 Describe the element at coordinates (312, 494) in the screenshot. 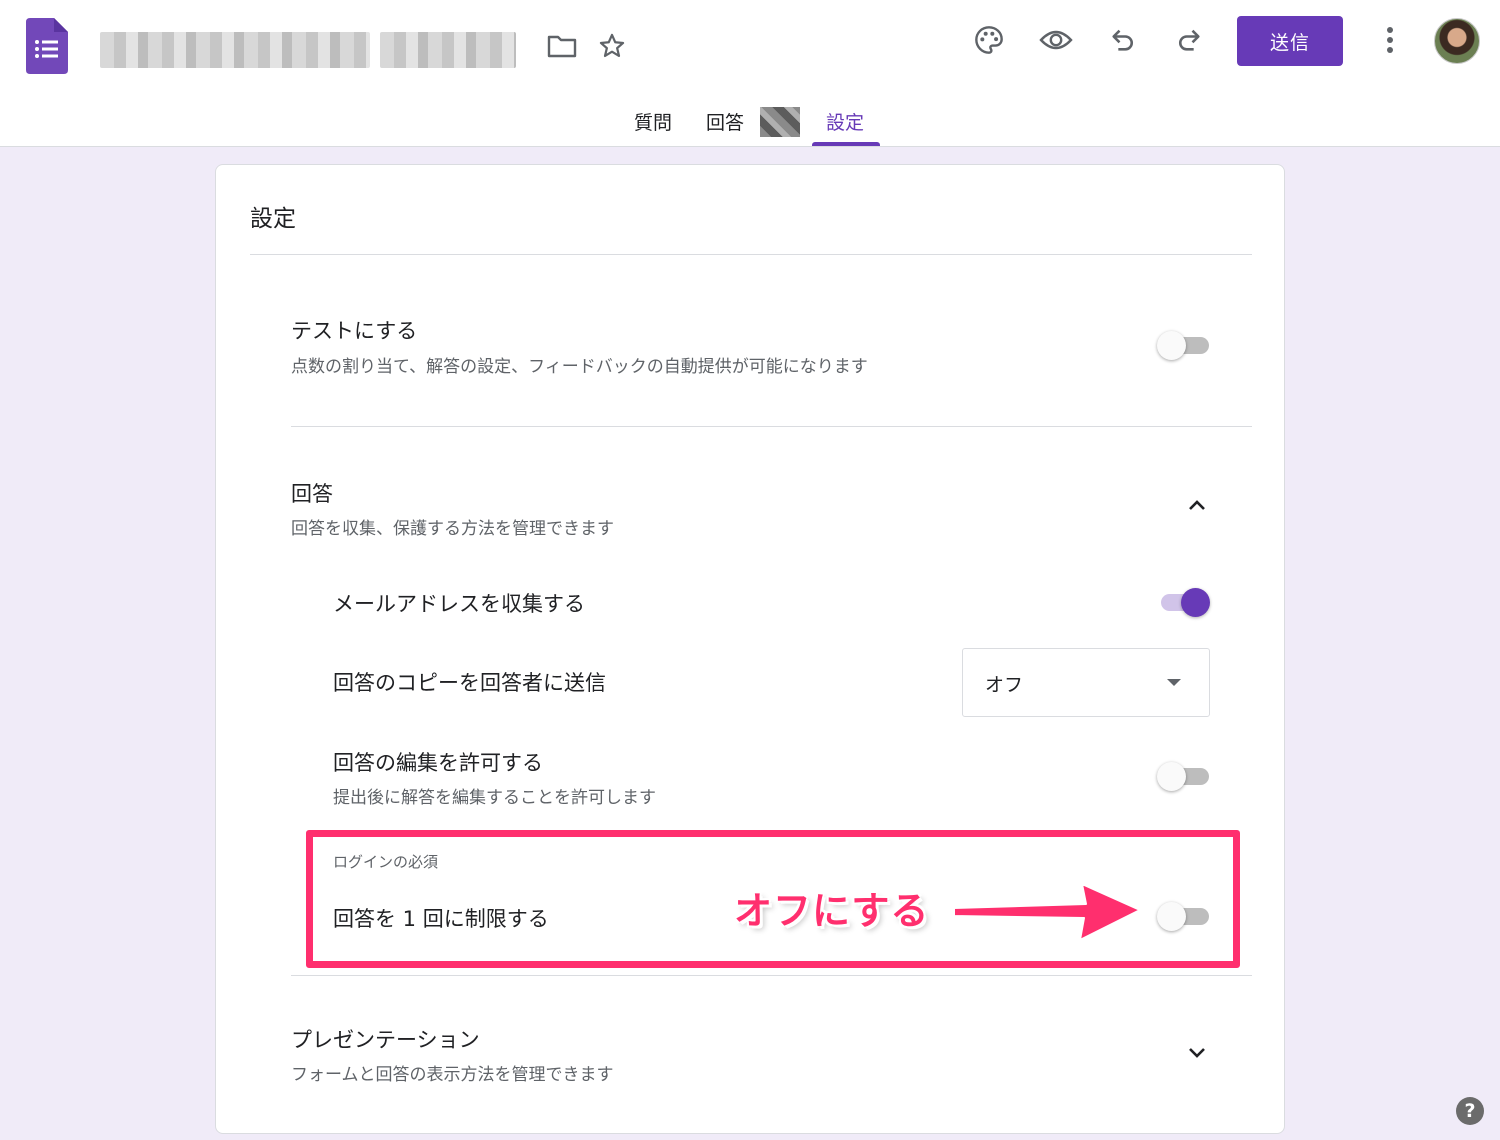

I see `responses-title: 回答` at that location.